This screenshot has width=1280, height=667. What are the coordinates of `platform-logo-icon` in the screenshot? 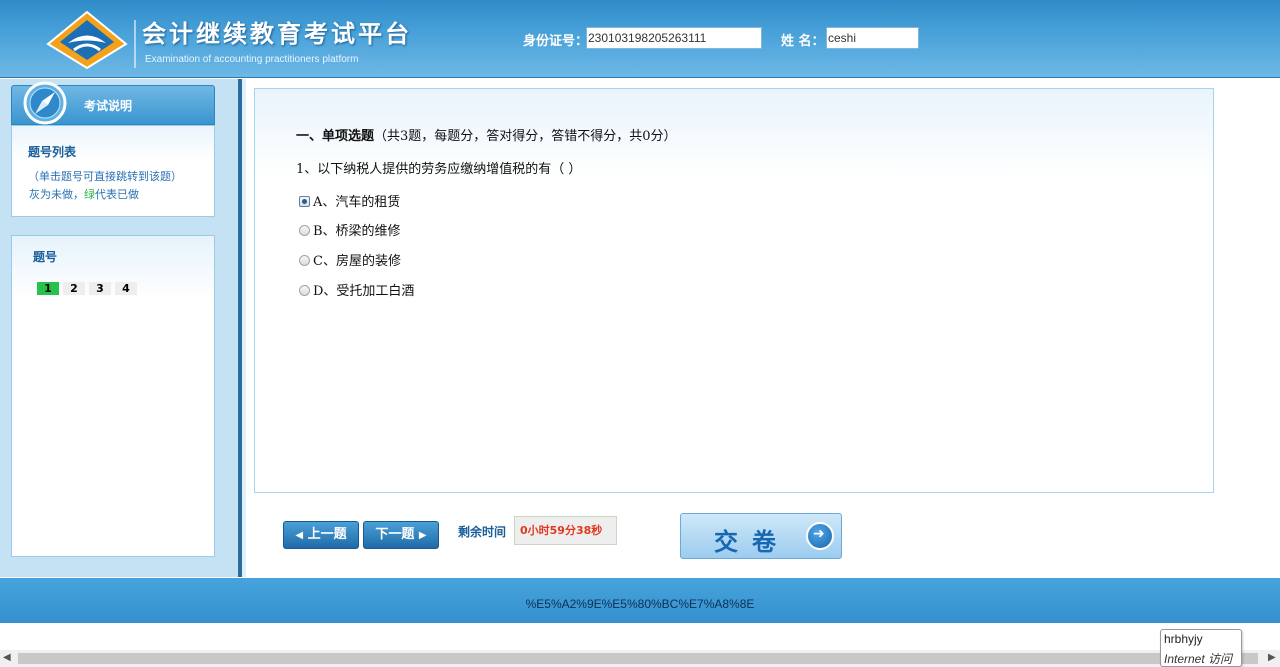 It's located at (87, 40).